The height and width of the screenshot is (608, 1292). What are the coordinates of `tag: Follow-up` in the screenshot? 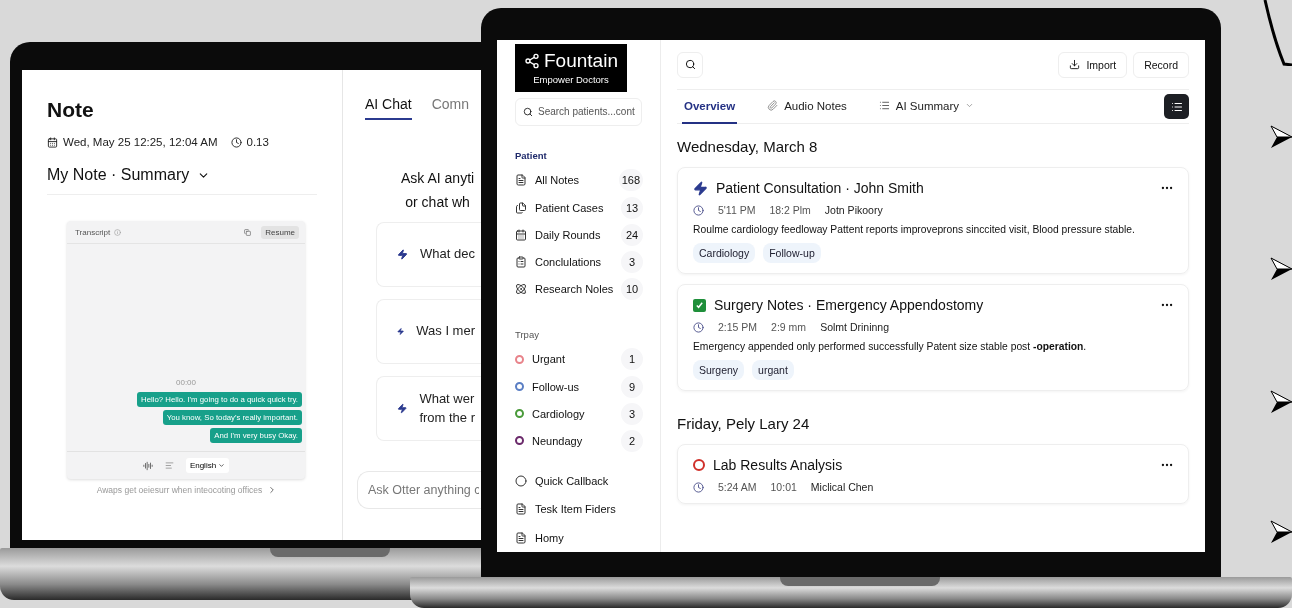 It's located at (792, 253).